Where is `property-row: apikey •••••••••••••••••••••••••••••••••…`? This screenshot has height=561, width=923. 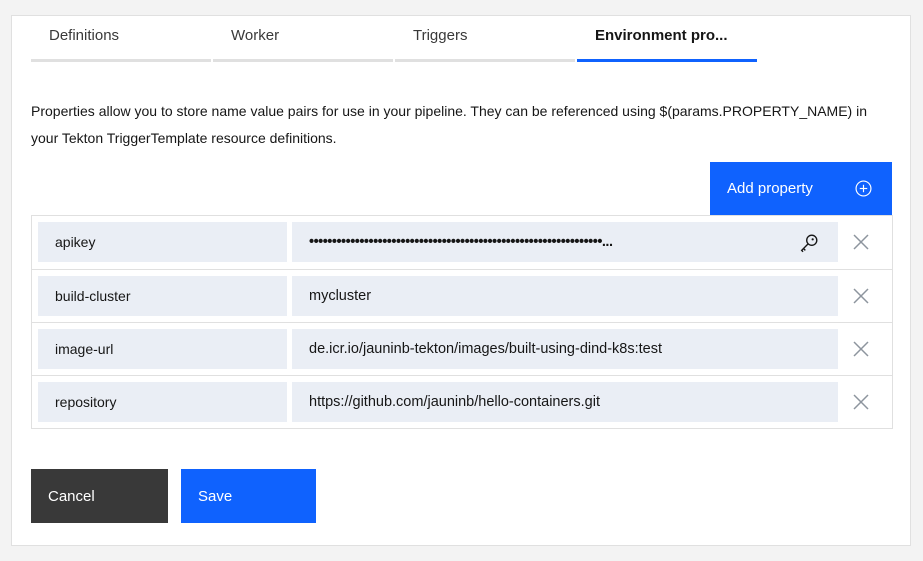 property-row: apikey •••••••••••••••••••••••••••••••••… is located at coordinates (462, 242).